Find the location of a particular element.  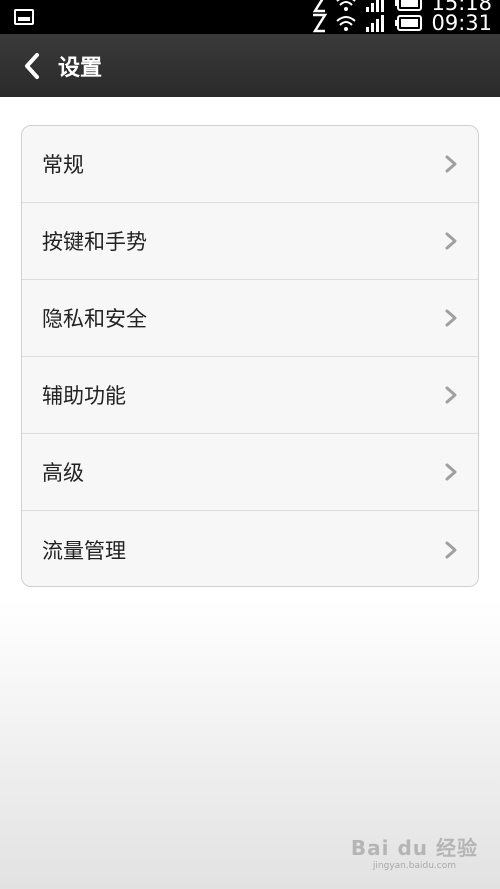

settings-item-general: 常规 is located at coordinates (250, 164).